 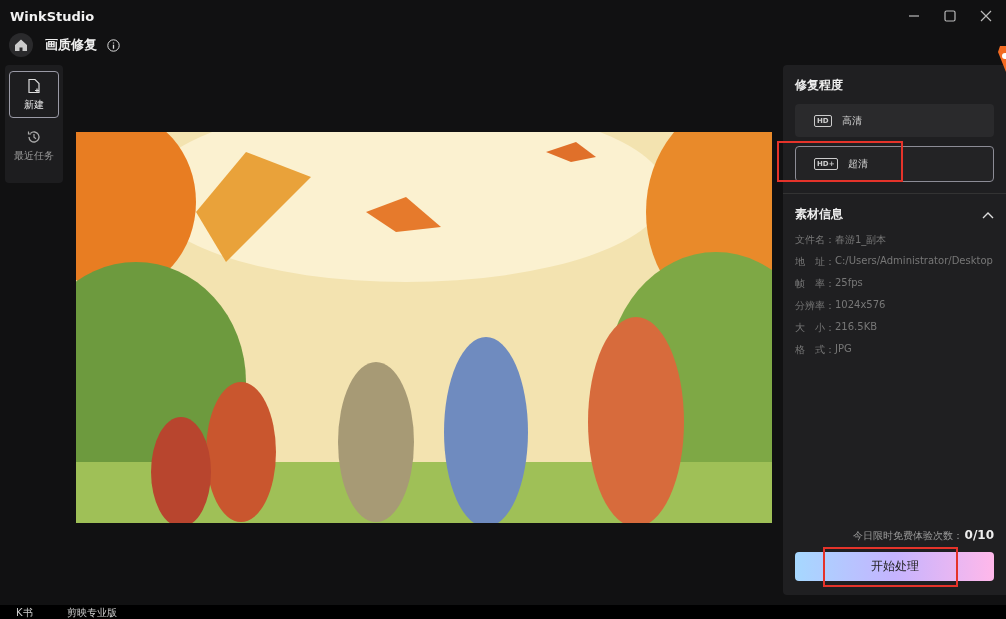 I want to click on maximize-icon, so click(x=950, y=16).